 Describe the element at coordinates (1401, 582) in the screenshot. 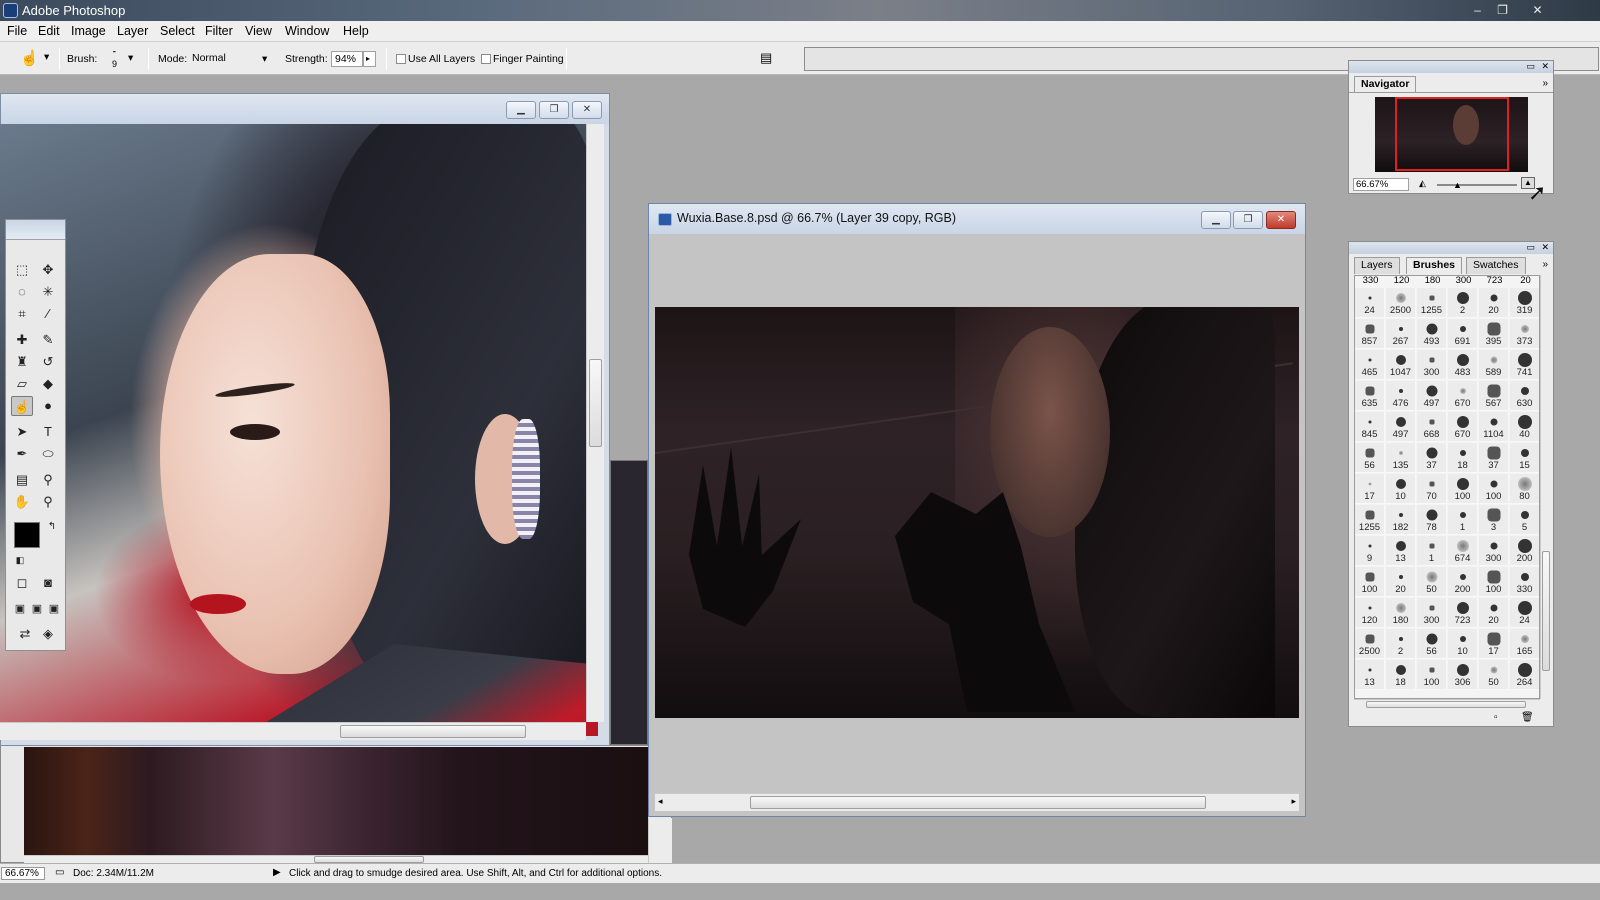

I see `brush-preset: 20` at that location.